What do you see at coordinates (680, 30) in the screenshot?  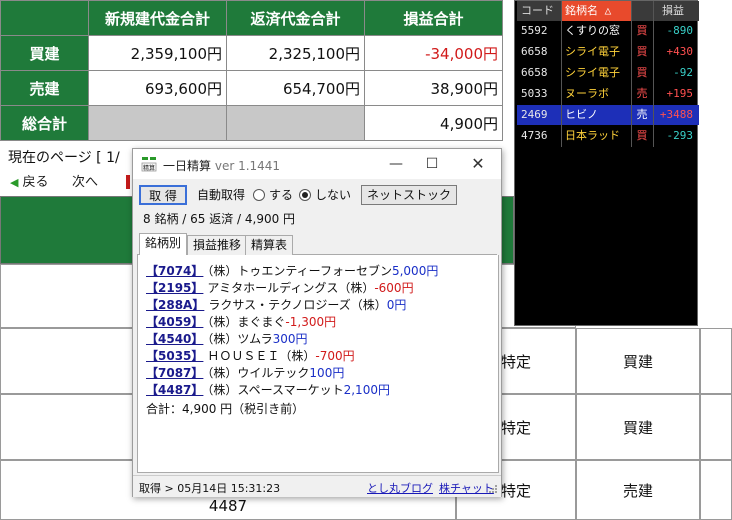 I see `ticker-pl: -890` at bounding box center [680, 30].